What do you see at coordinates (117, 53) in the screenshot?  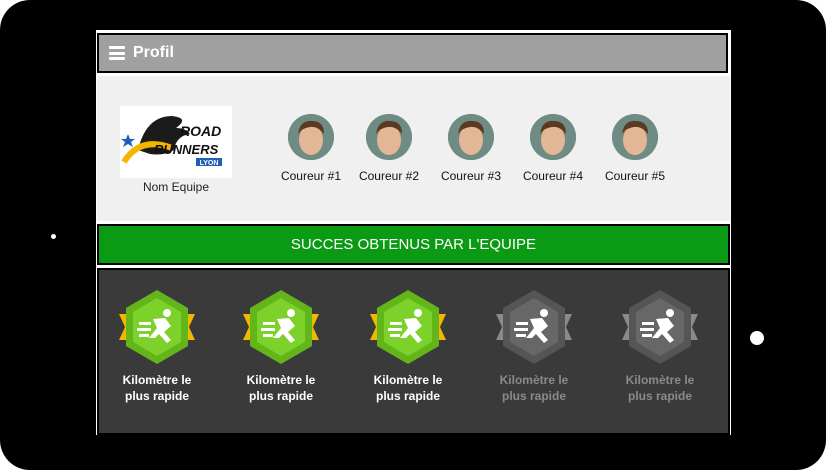 I see `hamburger-icon` at bounding box center [117, 53].